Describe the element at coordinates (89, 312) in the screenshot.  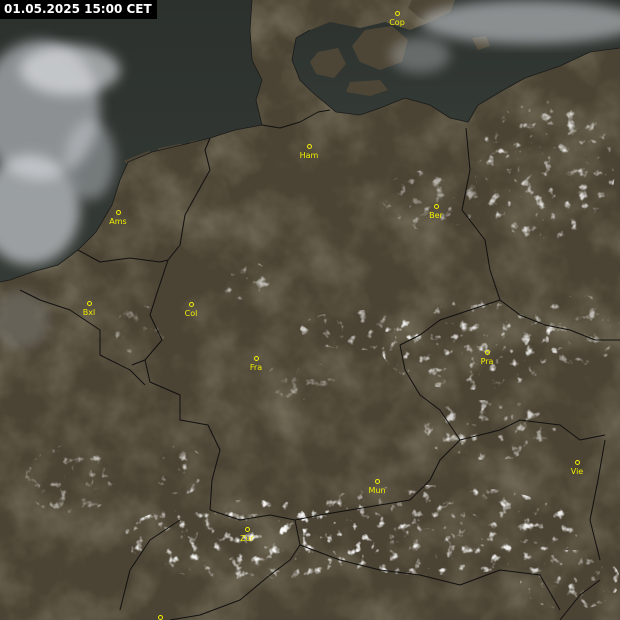
I see `city-label: Bxl` at that location.